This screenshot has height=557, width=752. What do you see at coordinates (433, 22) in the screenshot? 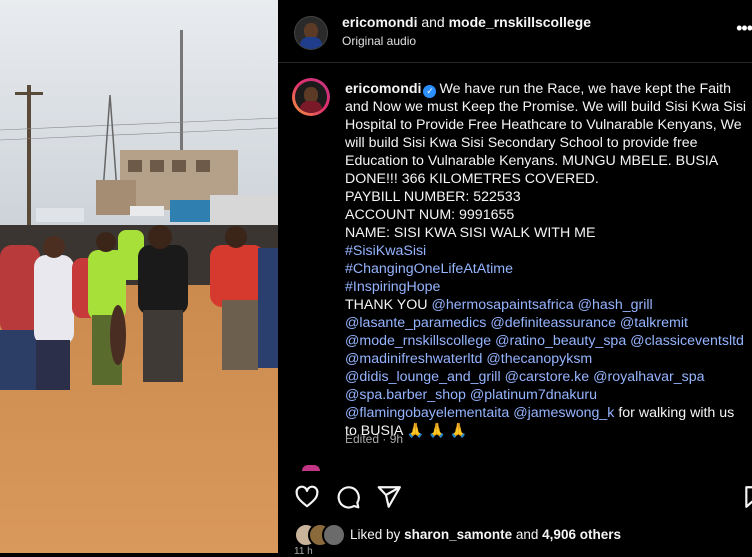
I see `joiner-text: and` at bounding box center [433, 22].